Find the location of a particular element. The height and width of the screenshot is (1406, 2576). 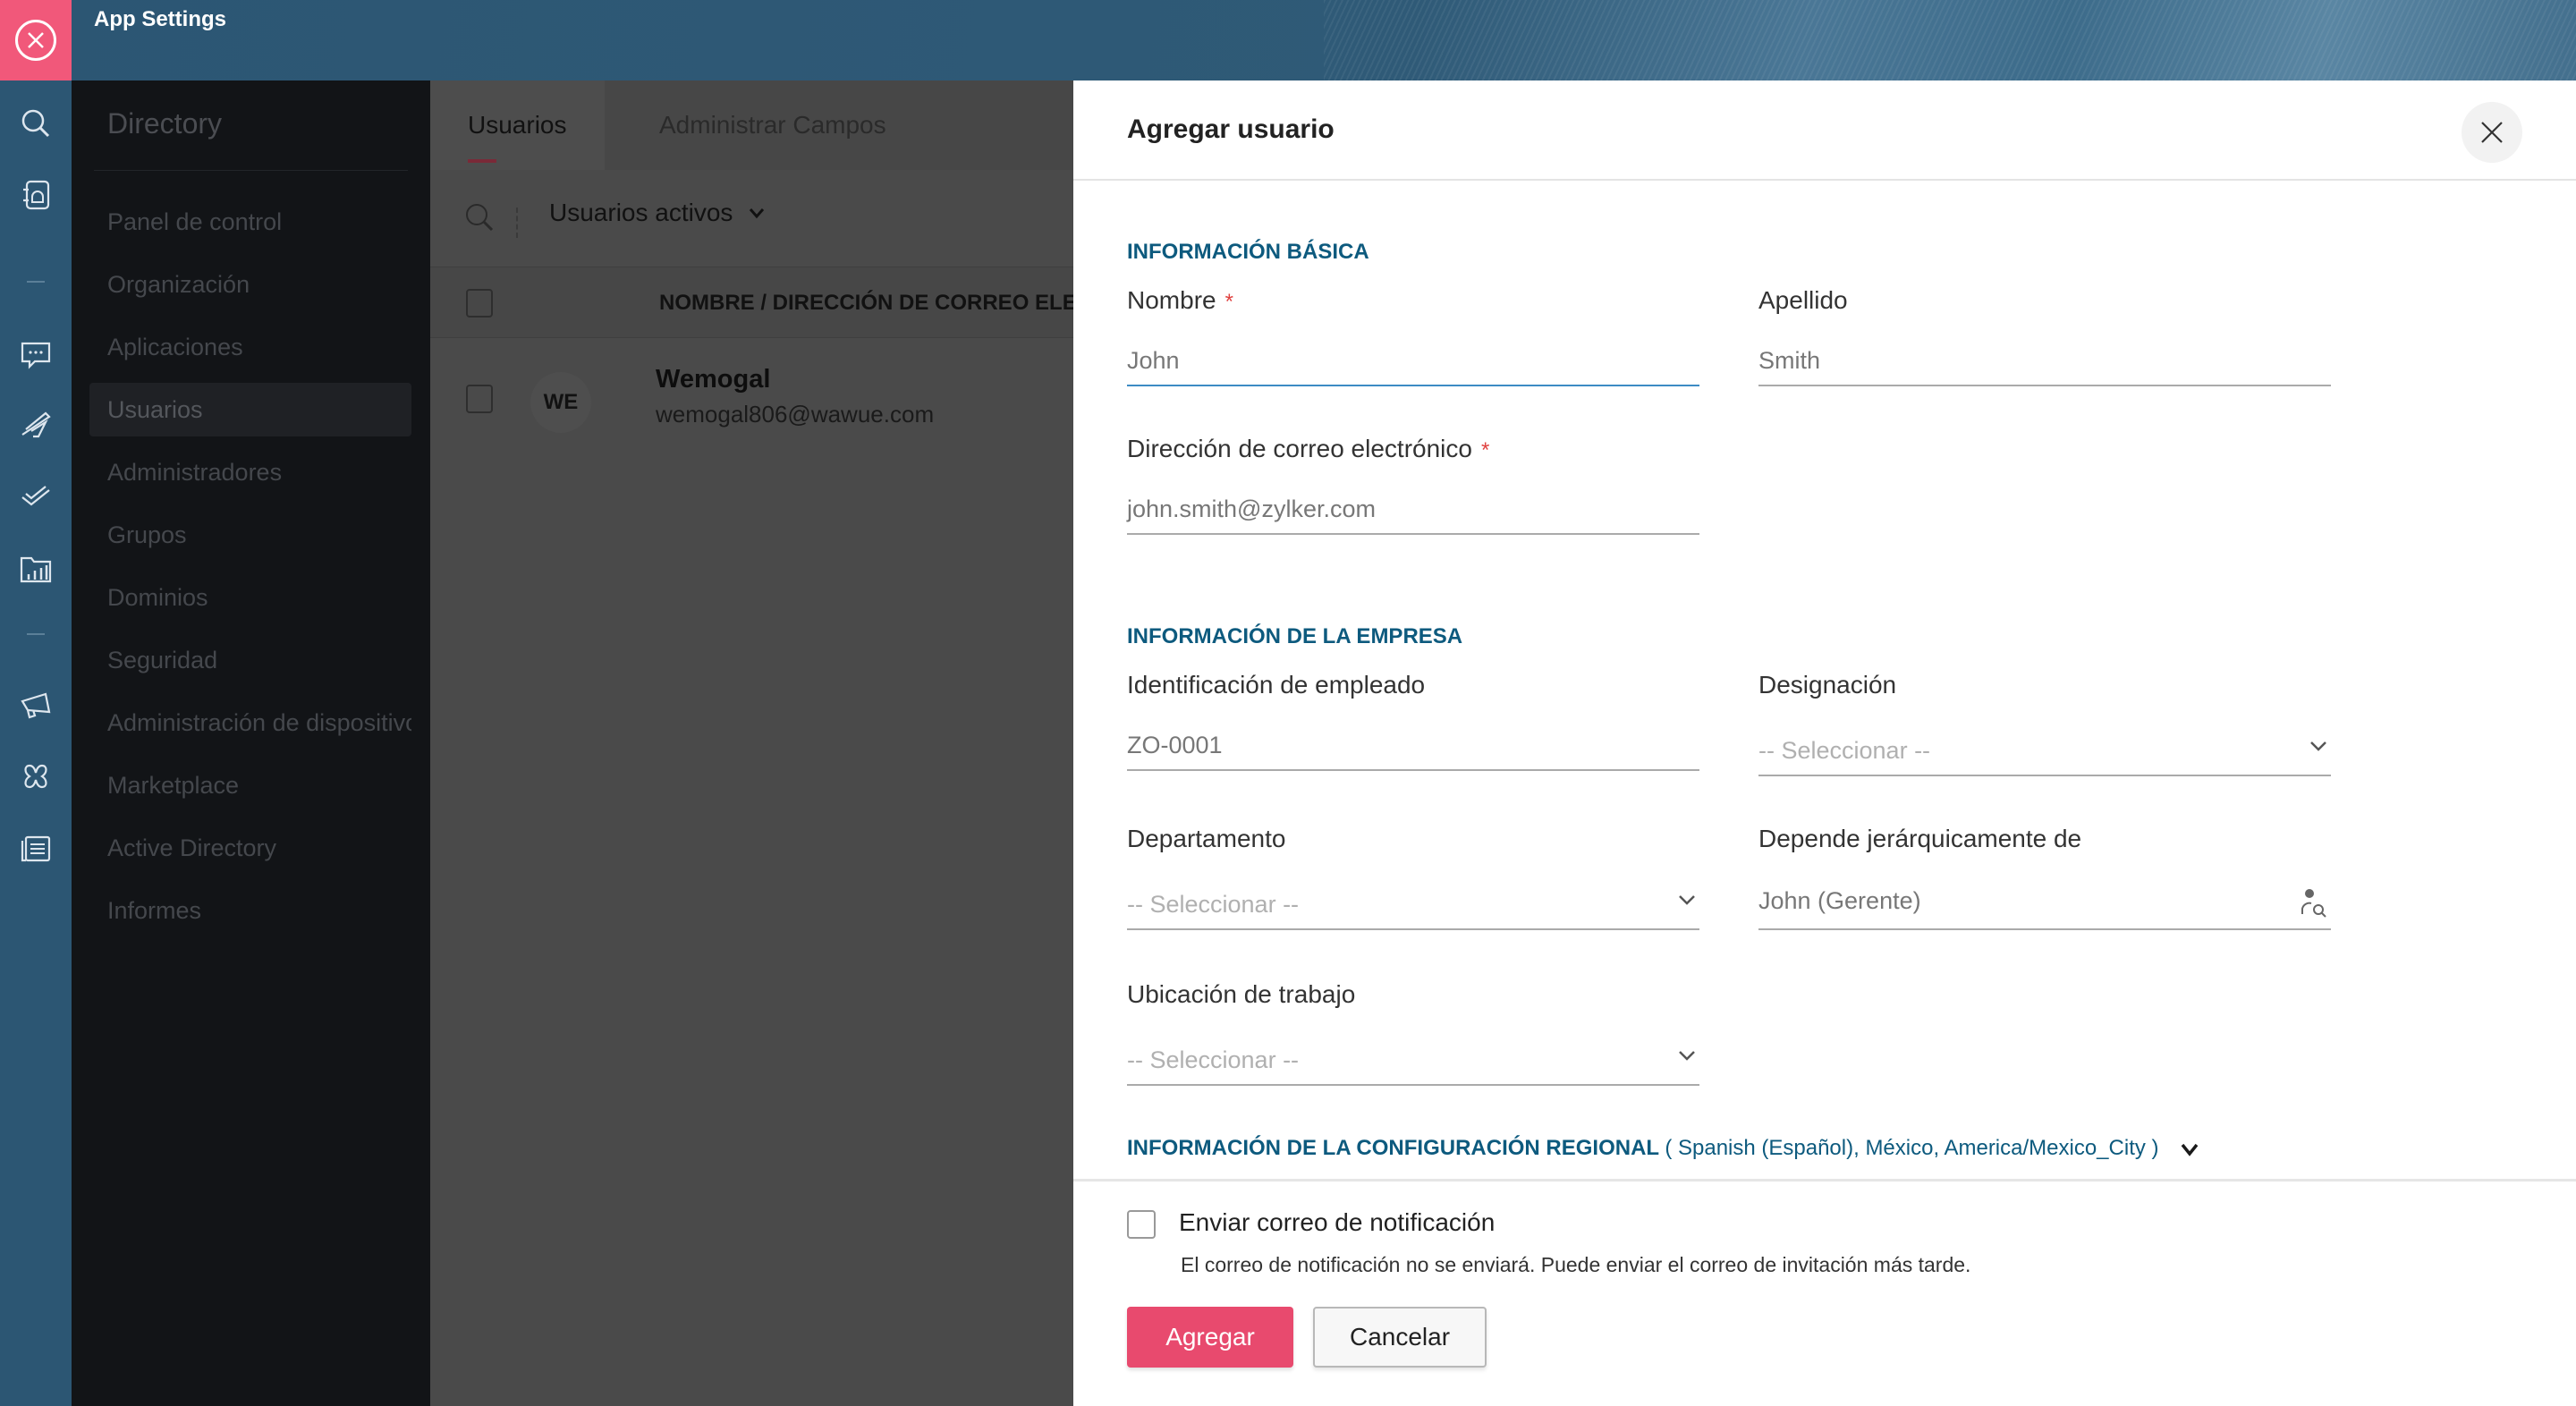

tab-administrar-campos: Administrar Campos is located at coordinates (772, 125).